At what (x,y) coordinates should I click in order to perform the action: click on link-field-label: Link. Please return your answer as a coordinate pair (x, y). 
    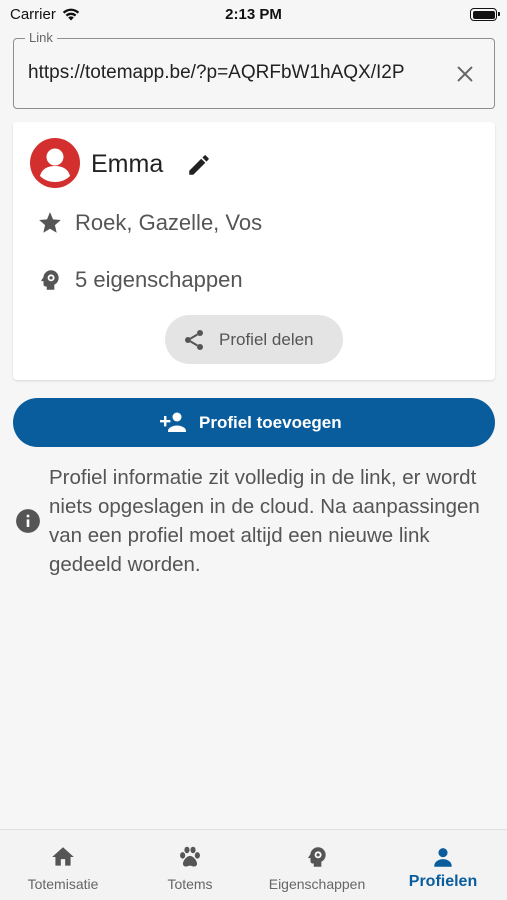
    Looking at the image, I should click on (41, 37).